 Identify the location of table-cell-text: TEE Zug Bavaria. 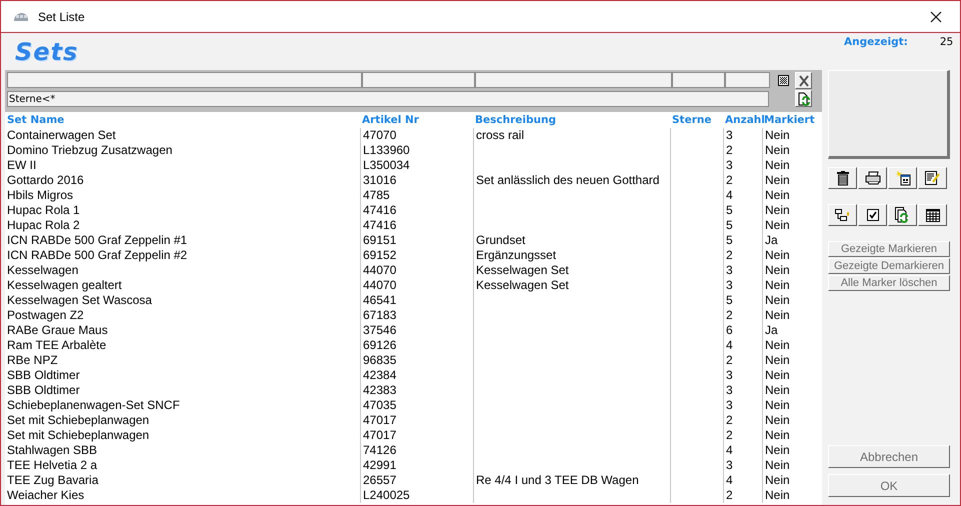
(53, 480).